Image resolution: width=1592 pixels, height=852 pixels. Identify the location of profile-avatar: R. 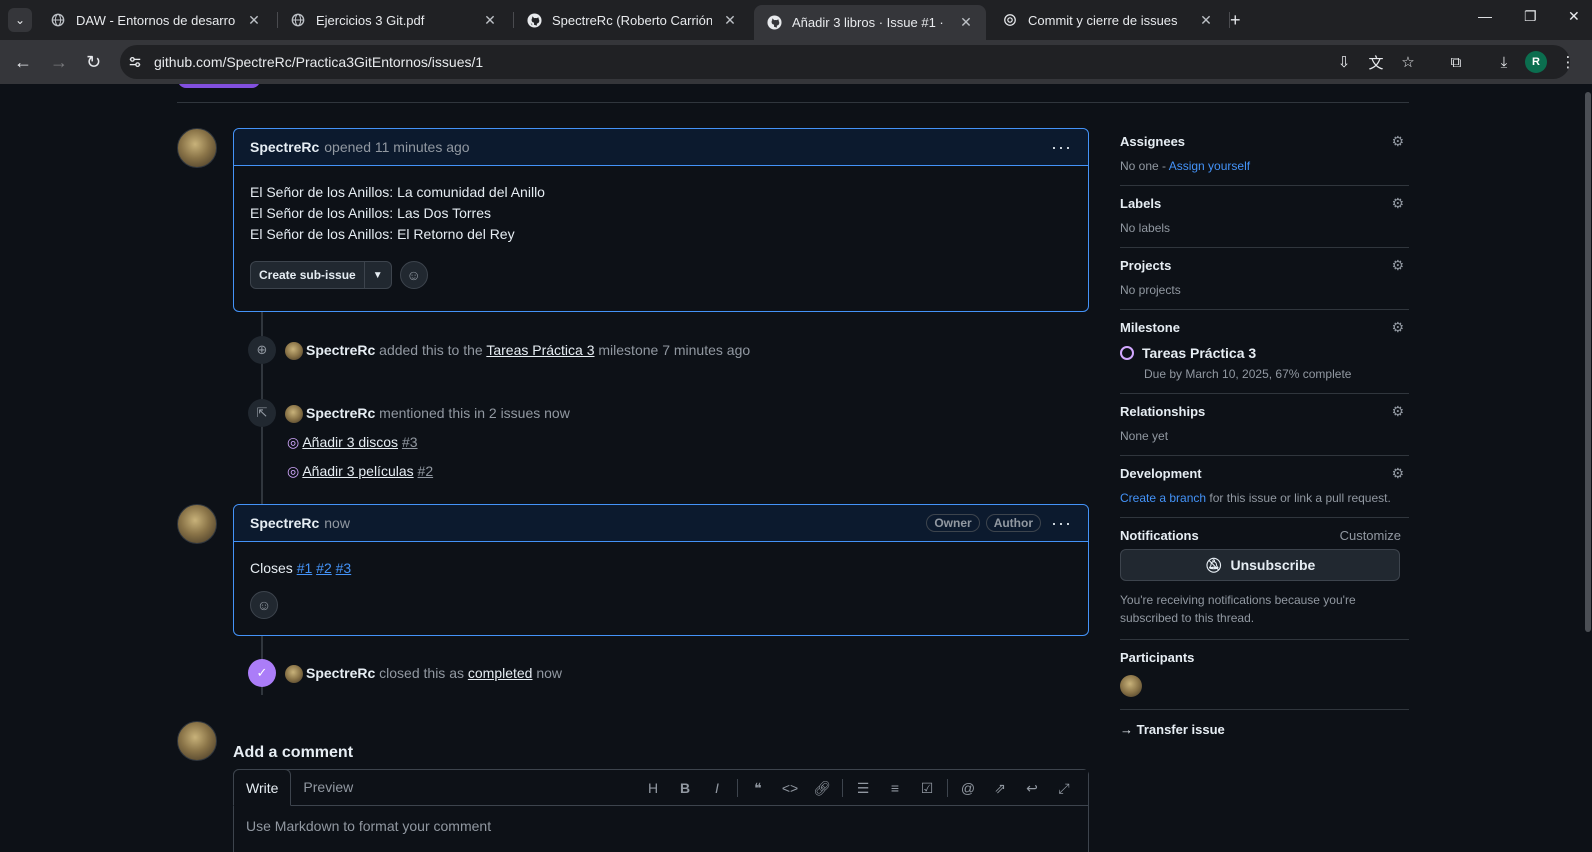
(1536, 62).